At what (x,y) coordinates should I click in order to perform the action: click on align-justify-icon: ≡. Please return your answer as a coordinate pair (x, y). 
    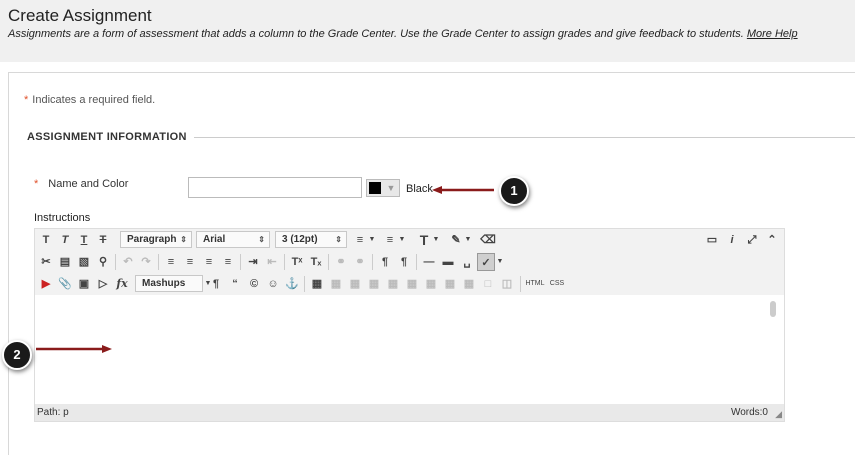
    Looking at the image, I should click on (228, 262).